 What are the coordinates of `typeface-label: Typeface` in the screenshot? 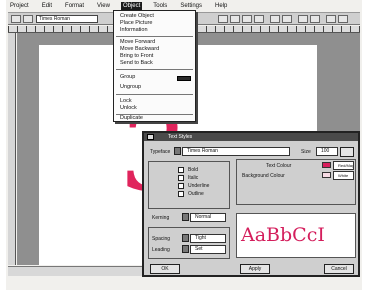 It's located at (160, 152).